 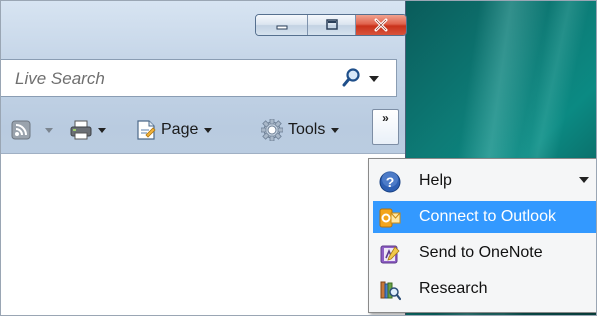 I want to click on caption-buttons, so click(x=331, y=25).